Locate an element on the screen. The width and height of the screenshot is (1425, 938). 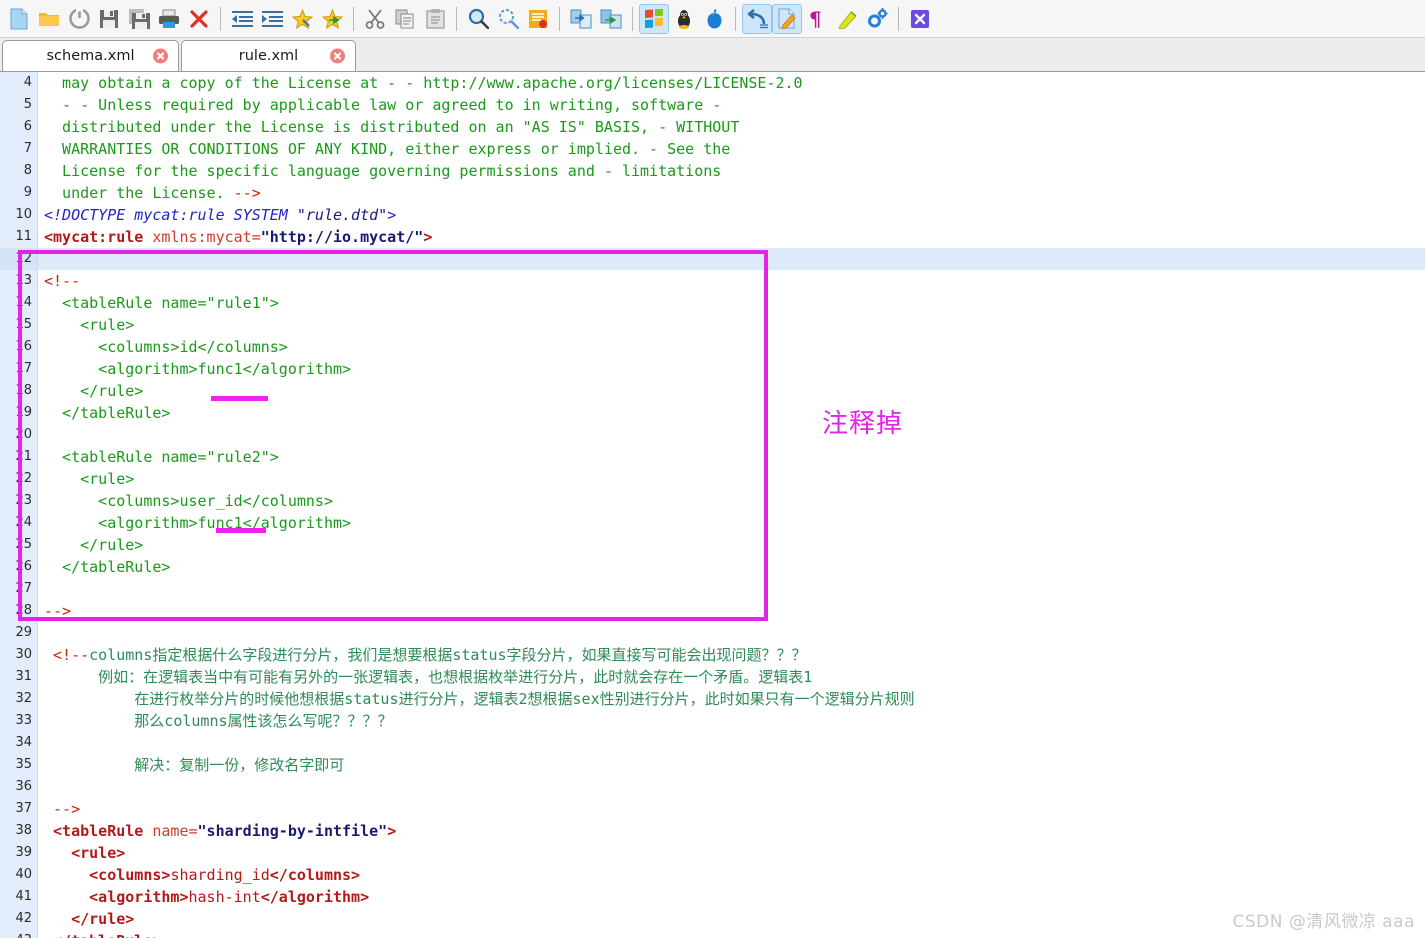
code-line: 23 <columns>user_id</columns> is located at coordinates (712, 501).